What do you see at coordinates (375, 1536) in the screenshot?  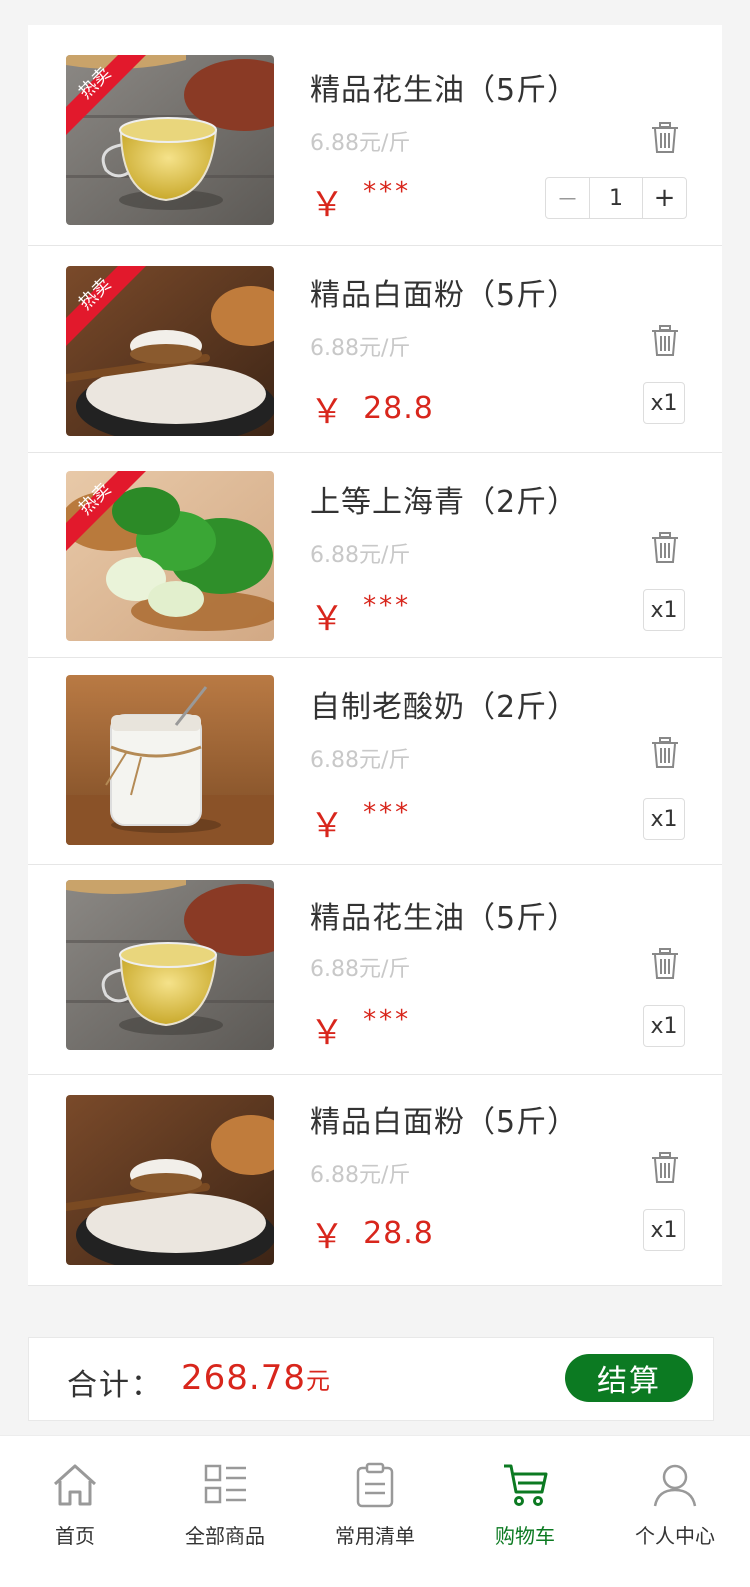 I see `tab-label: 常用清单` at bounding box center [375, 1536].